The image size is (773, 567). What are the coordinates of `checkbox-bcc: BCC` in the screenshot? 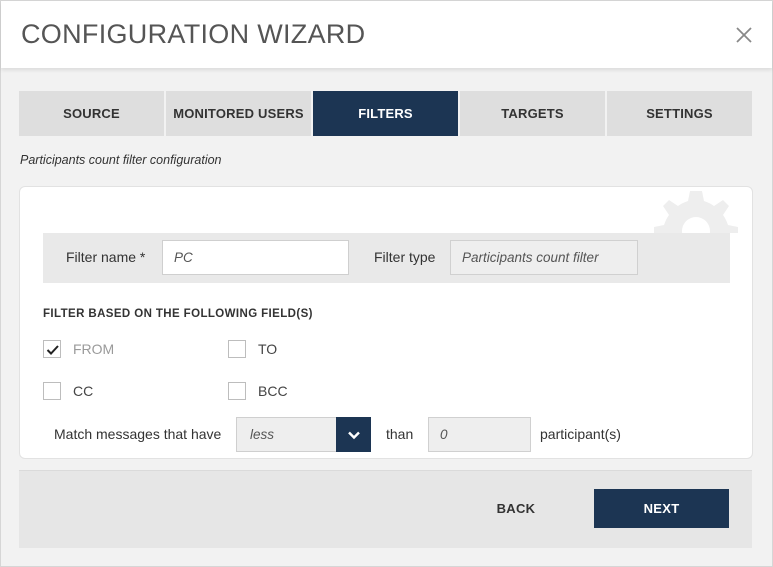 It's located at (258, 391).